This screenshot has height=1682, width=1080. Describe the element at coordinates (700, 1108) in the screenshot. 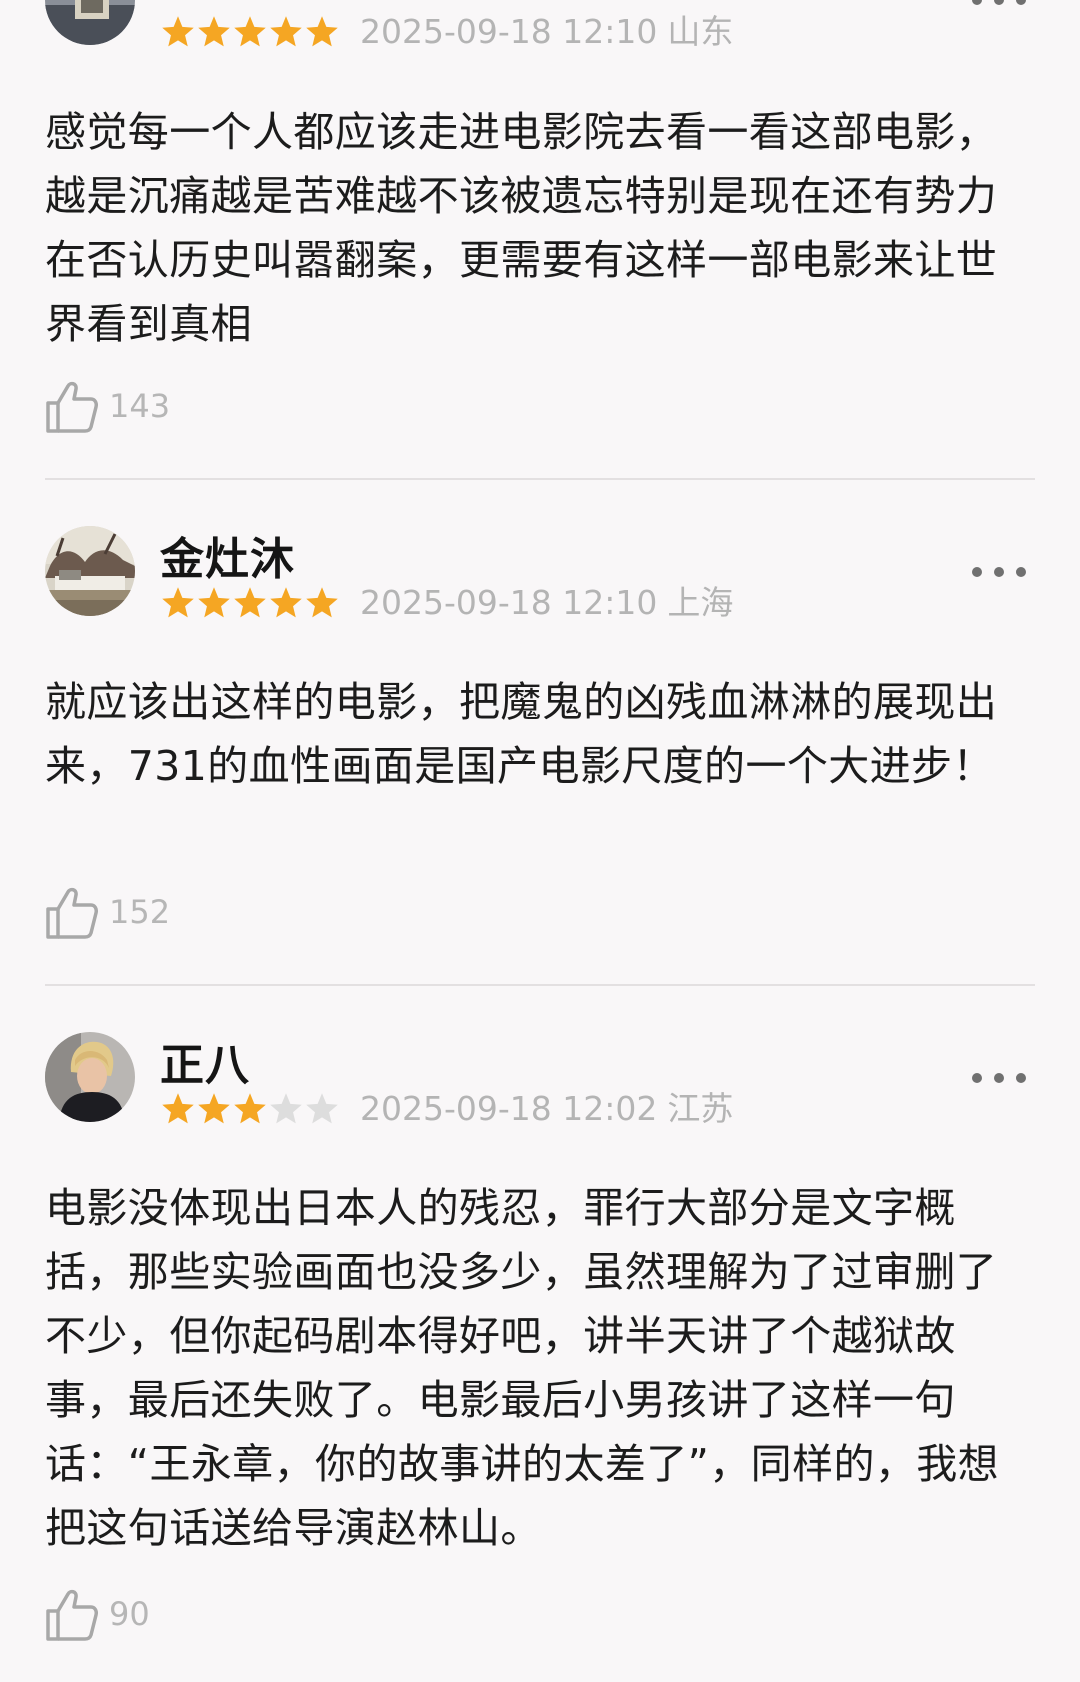

I see `review-location: 江苏` at that location.